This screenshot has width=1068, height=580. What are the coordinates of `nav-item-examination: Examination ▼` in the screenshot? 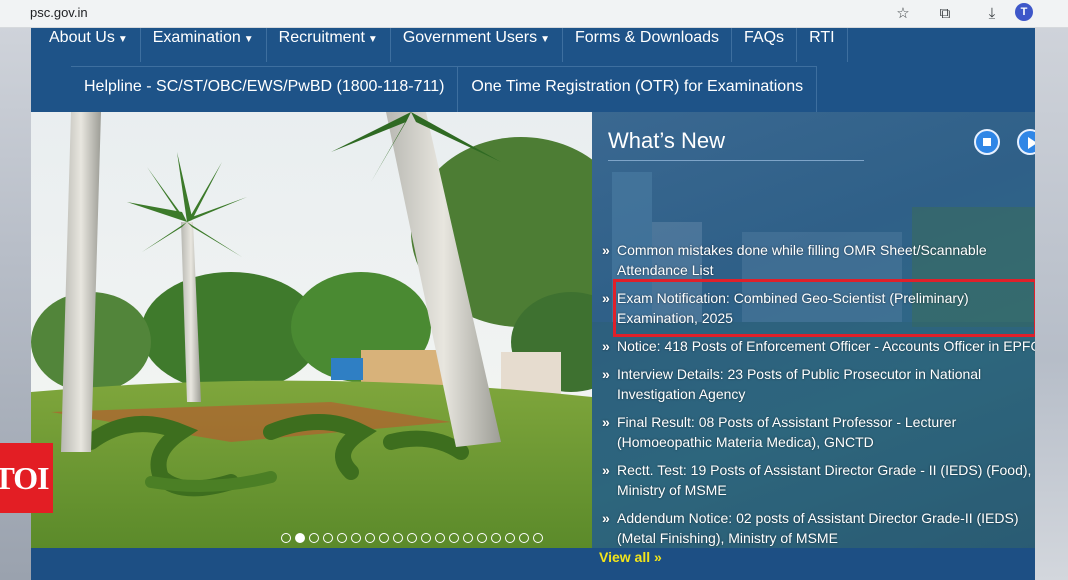 It's located at (204, 45).